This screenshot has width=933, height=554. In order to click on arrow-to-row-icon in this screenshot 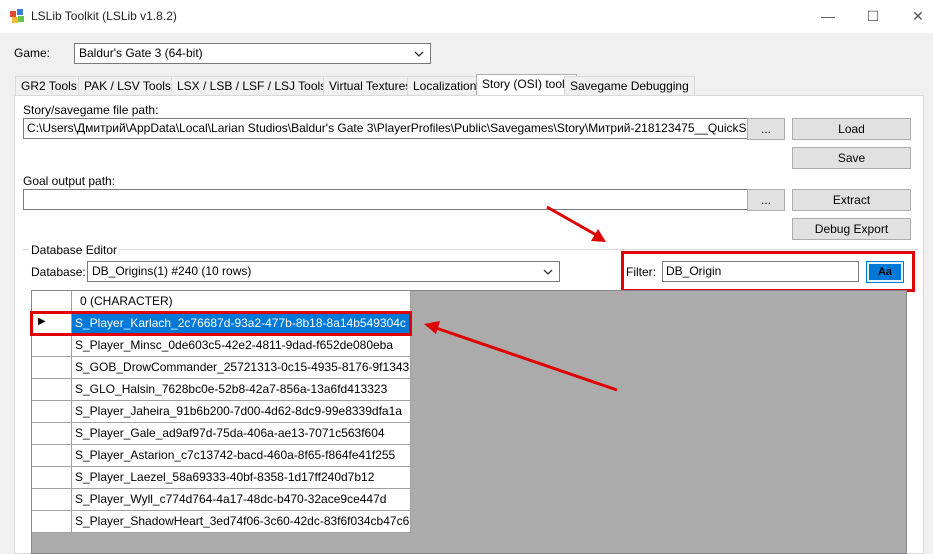, I will do `click(521, 356)`.